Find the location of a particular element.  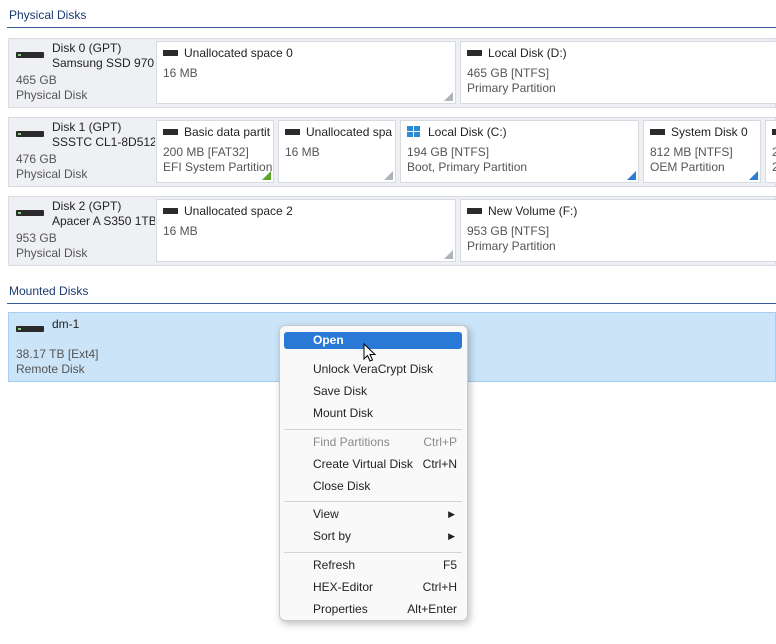

menu-item-hex-editor: HEX-Editor Ctrl+H is located at coordinates (373, 587).